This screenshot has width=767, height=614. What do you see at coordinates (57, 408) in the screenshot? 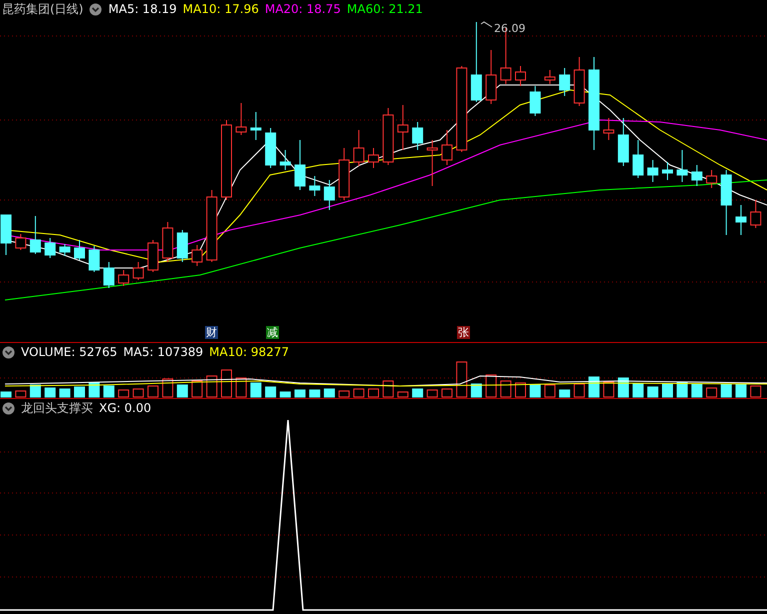
I see `indicator-title: 龙回头支撑买` at bounding box center [57, 408].